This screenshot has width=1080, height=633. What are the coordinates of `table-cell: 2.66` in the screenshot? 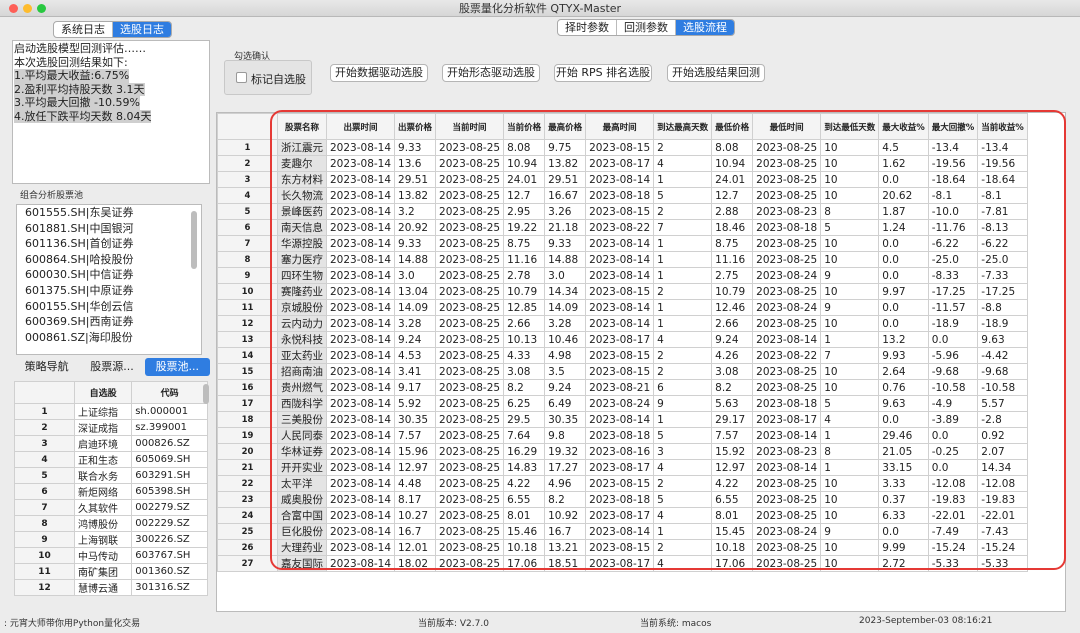 It's located at (732, 323).